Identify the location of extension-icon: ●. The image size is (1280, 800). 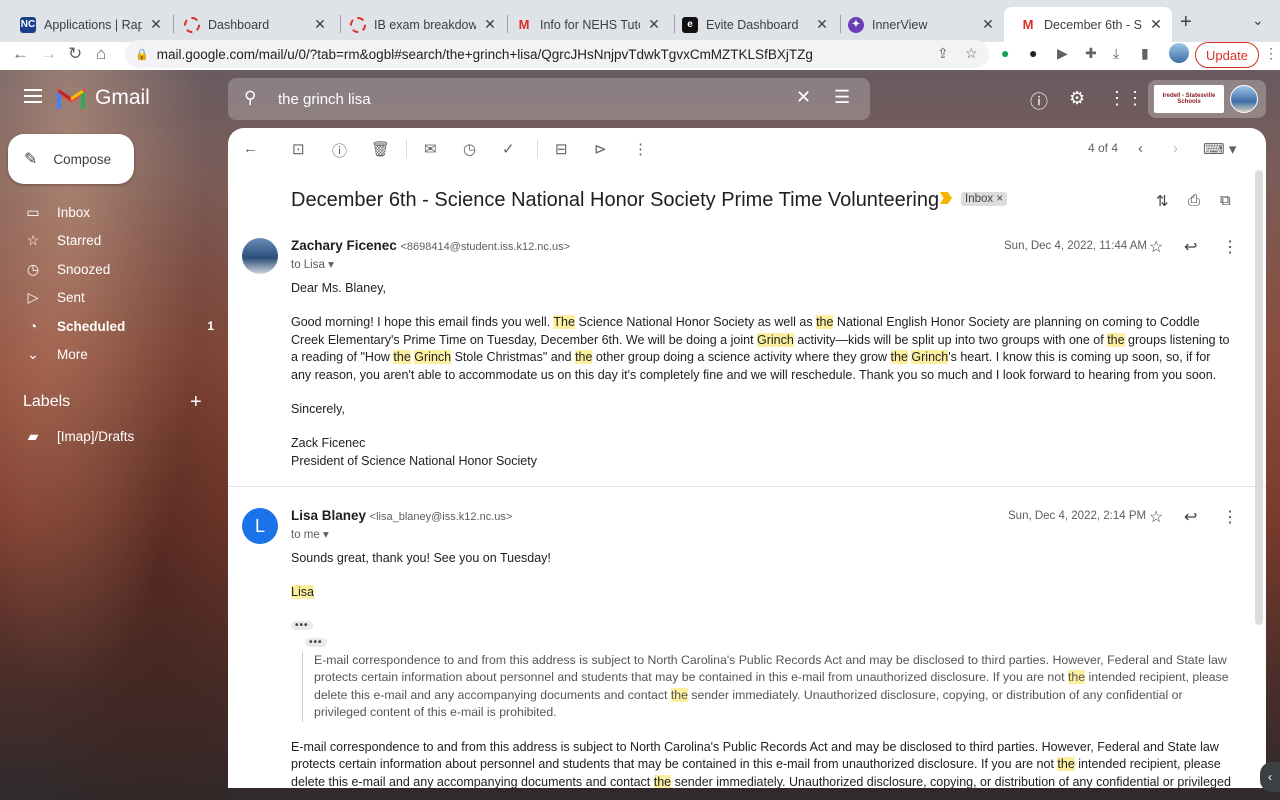
(1033, 53).